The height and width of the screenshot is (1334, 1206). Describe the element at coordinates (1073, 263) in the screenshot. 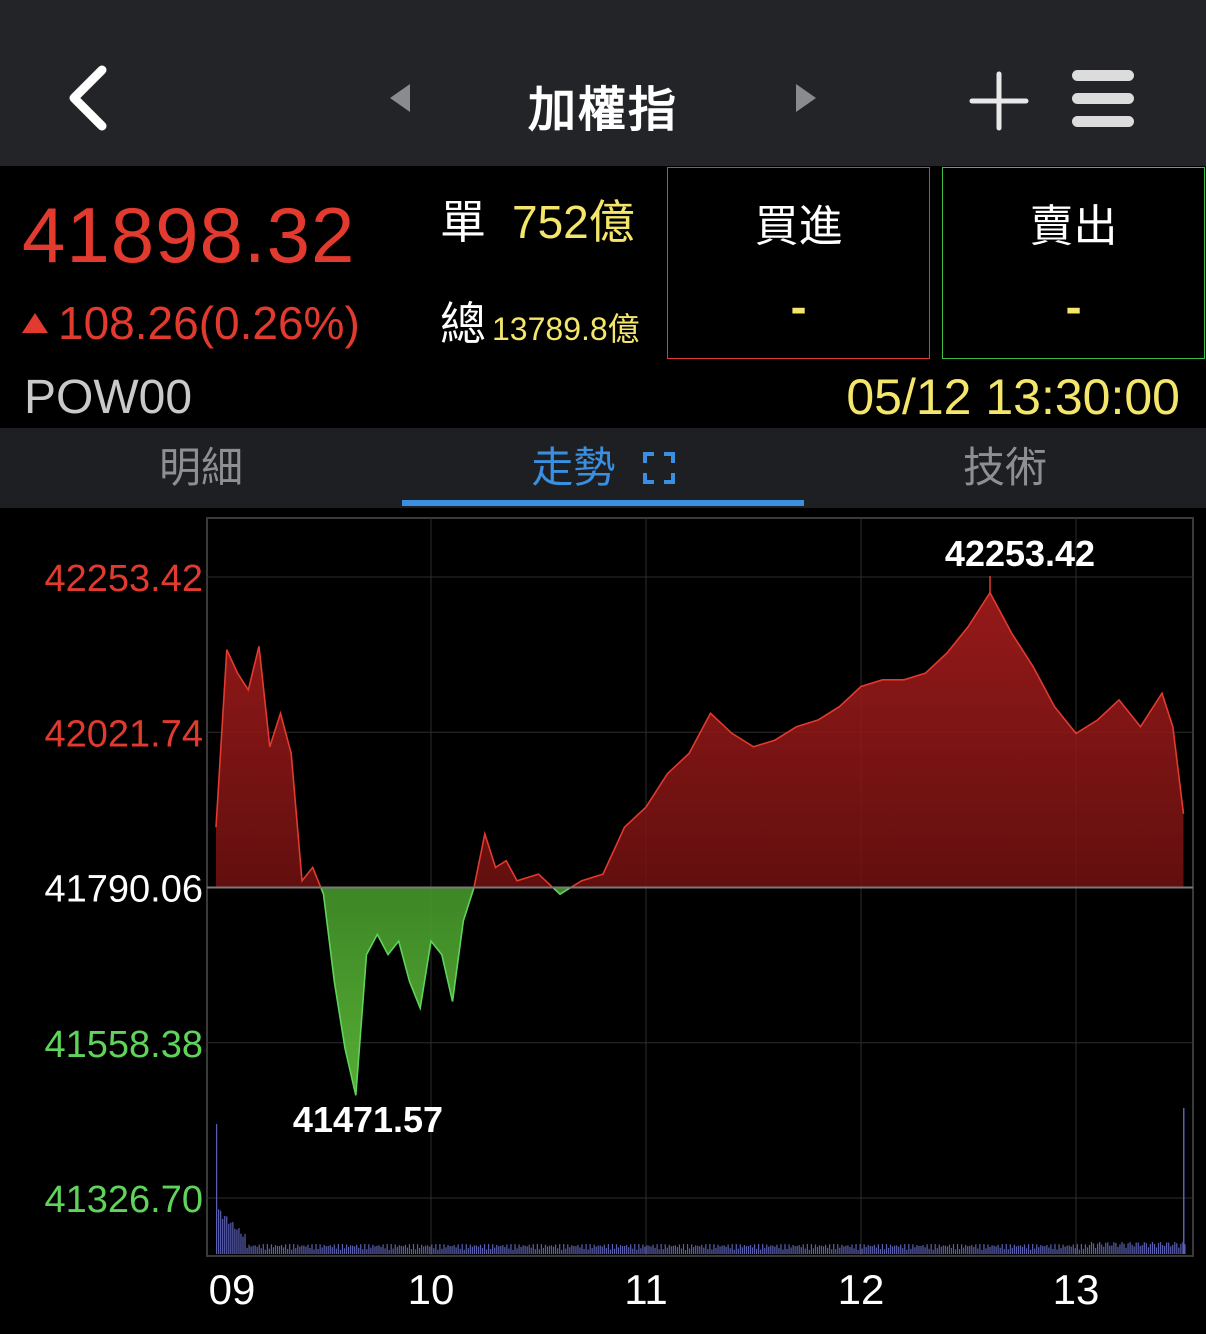

I see `sell-button: 賣出 -` at that location.